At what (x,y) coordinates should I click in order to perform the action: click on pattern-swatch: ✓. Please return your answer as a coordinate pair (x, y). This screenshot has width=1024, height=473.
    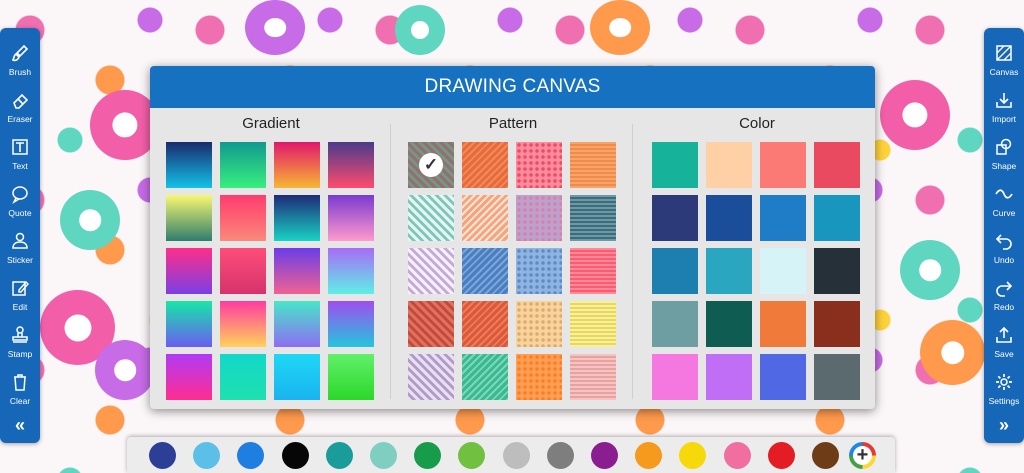
    Looking at the image, I should click on (431, 165).